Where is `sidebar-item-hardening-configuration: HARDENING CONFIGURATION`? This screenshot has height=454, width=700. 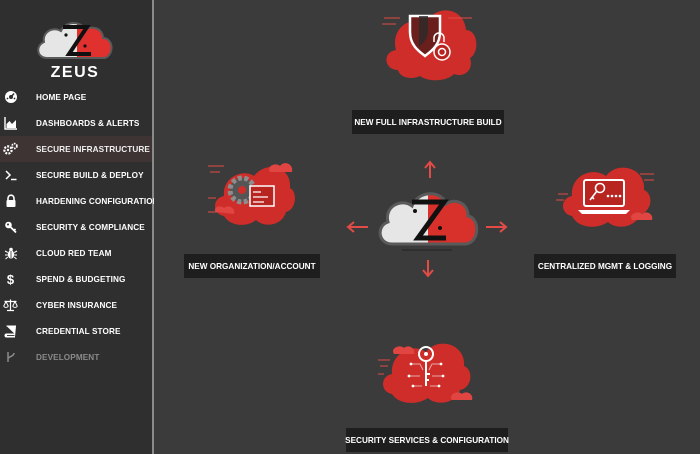 sidebar-item-hardening-configuration: HARDENING CONFIGURATION is located at coordinates (79, 201).